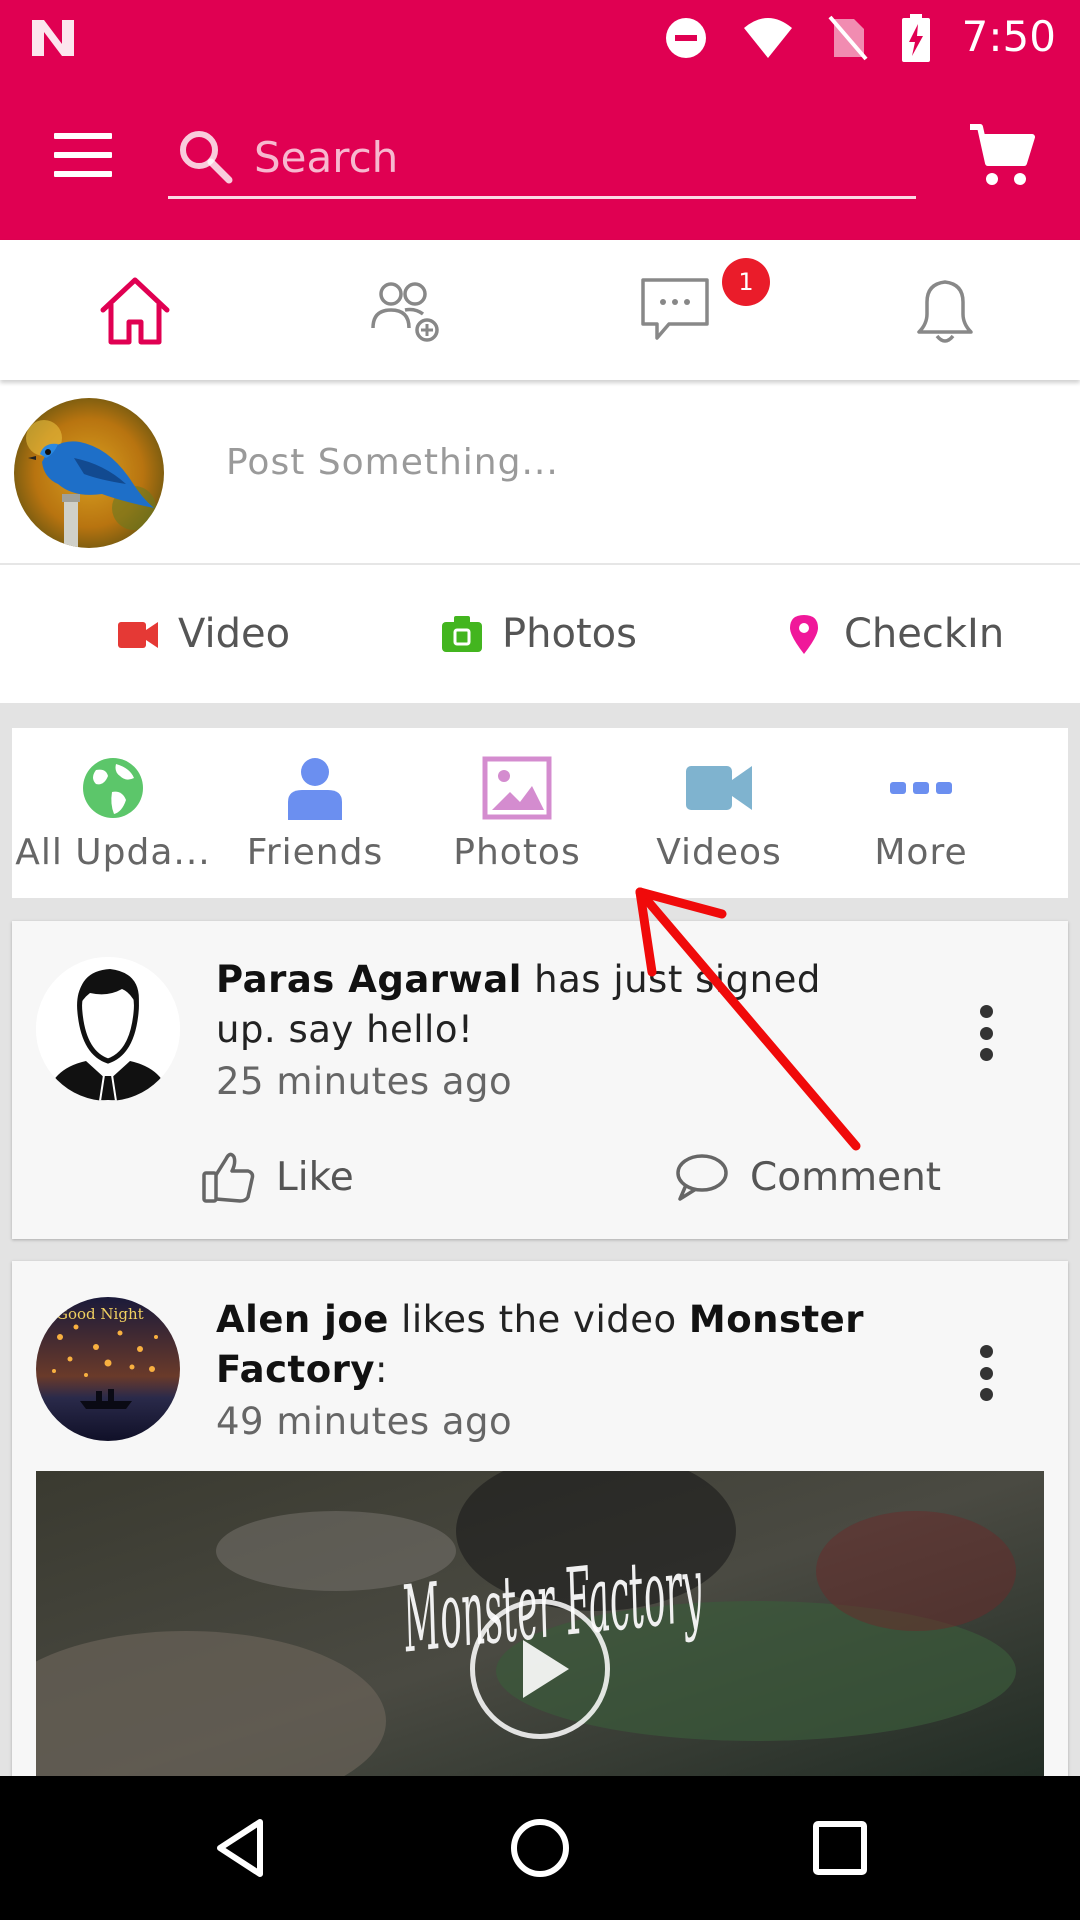  I want to click on video-label: Video, so click(234, 634).